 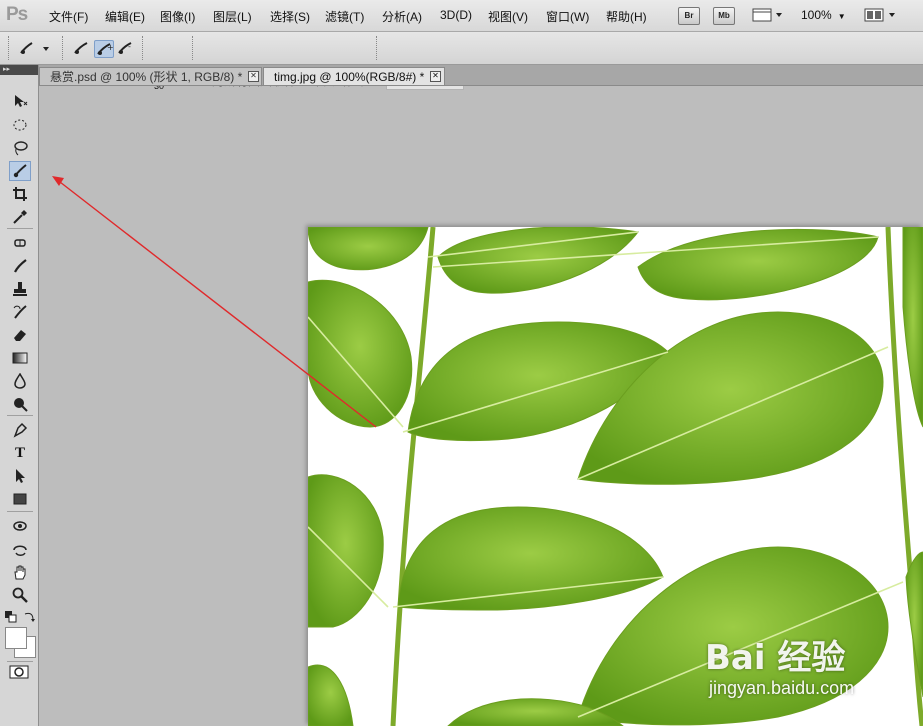 I want to click on menu-select: 选择(S), so click(x=290, y=16).